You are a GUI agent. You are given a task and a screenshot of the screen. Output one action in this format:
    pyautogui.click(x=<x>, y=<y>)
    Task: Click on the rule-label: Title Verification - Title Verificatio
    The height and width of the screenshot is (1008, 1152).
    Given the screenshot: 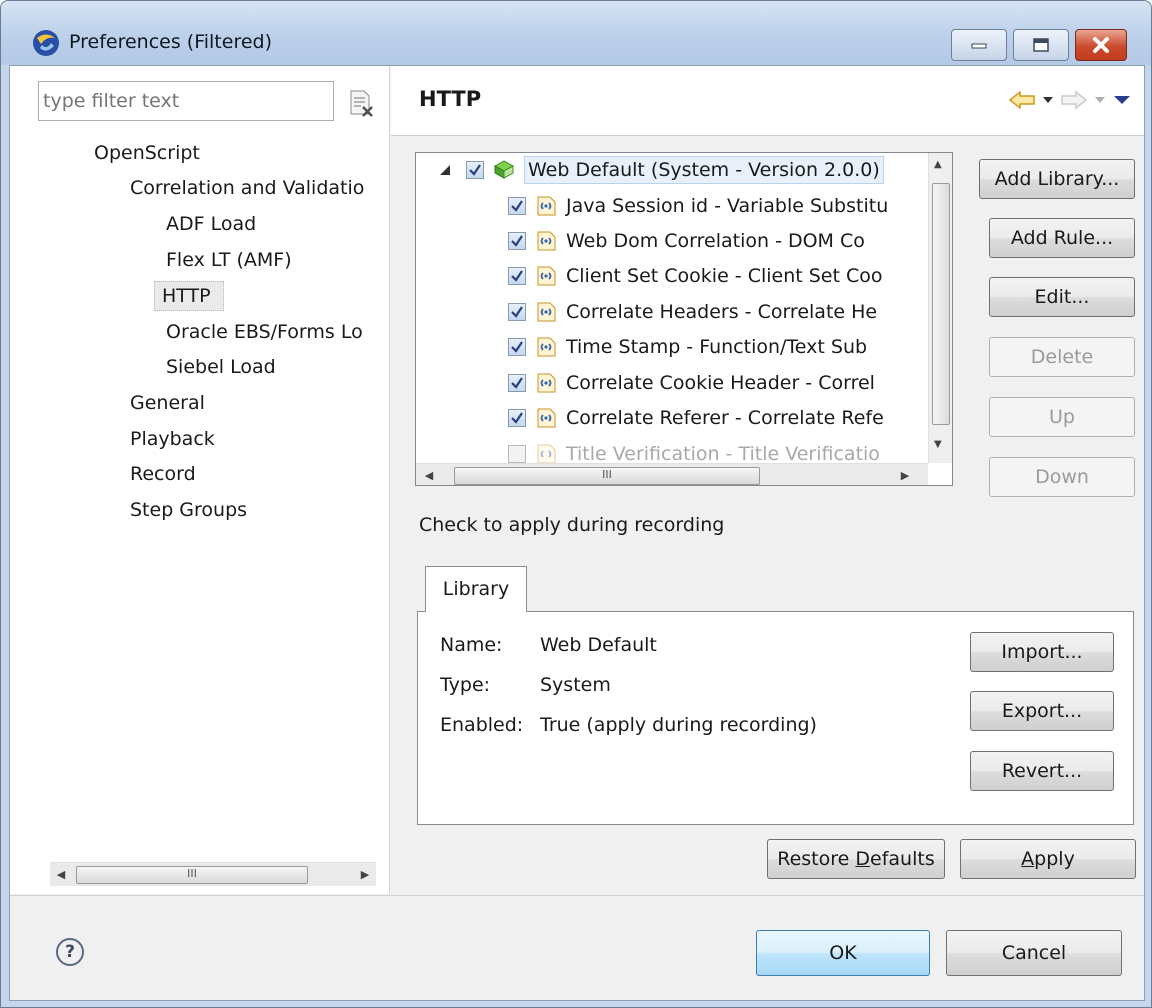 What is the action you would take?
    pyautogui.click(x=723, y=454)
    